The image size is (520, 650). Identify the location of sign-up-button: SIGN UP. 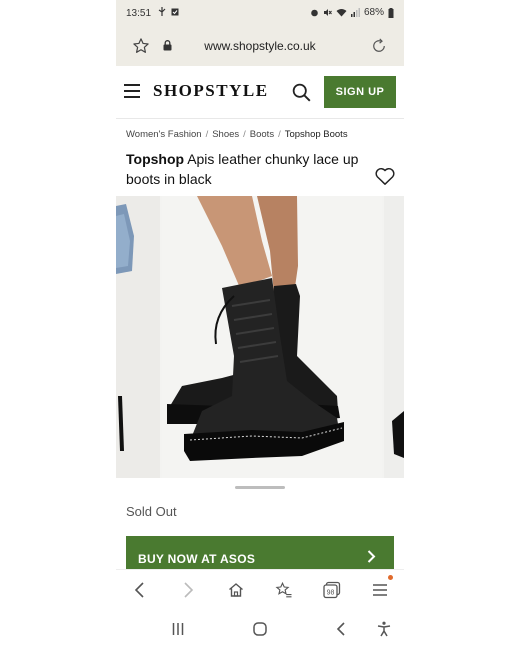
(360, 92).